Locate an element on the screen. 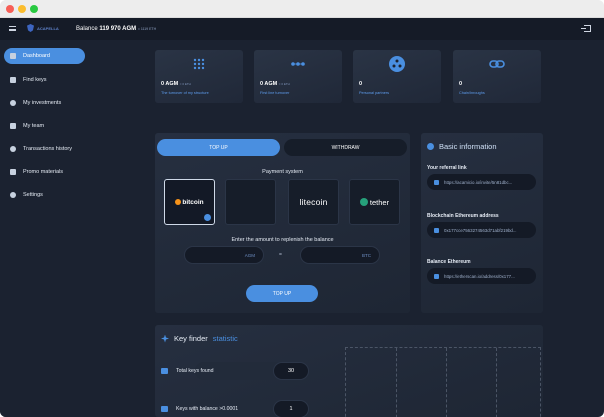  payment-system-title: Payment system is located at coordinates (282, 172).